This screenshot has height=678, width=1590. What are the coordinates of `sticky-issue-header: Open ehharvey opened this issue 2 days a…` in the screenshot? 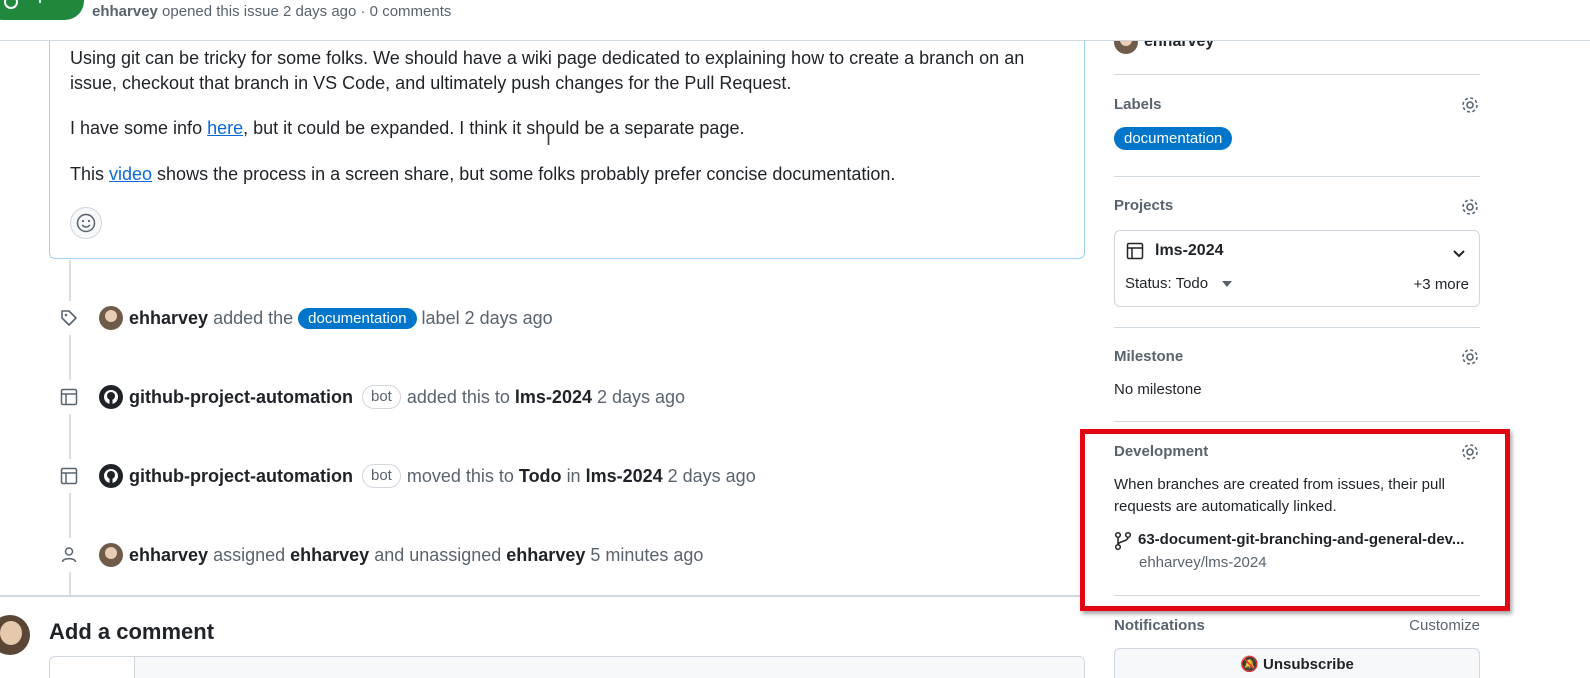 It's located at (795, 20).